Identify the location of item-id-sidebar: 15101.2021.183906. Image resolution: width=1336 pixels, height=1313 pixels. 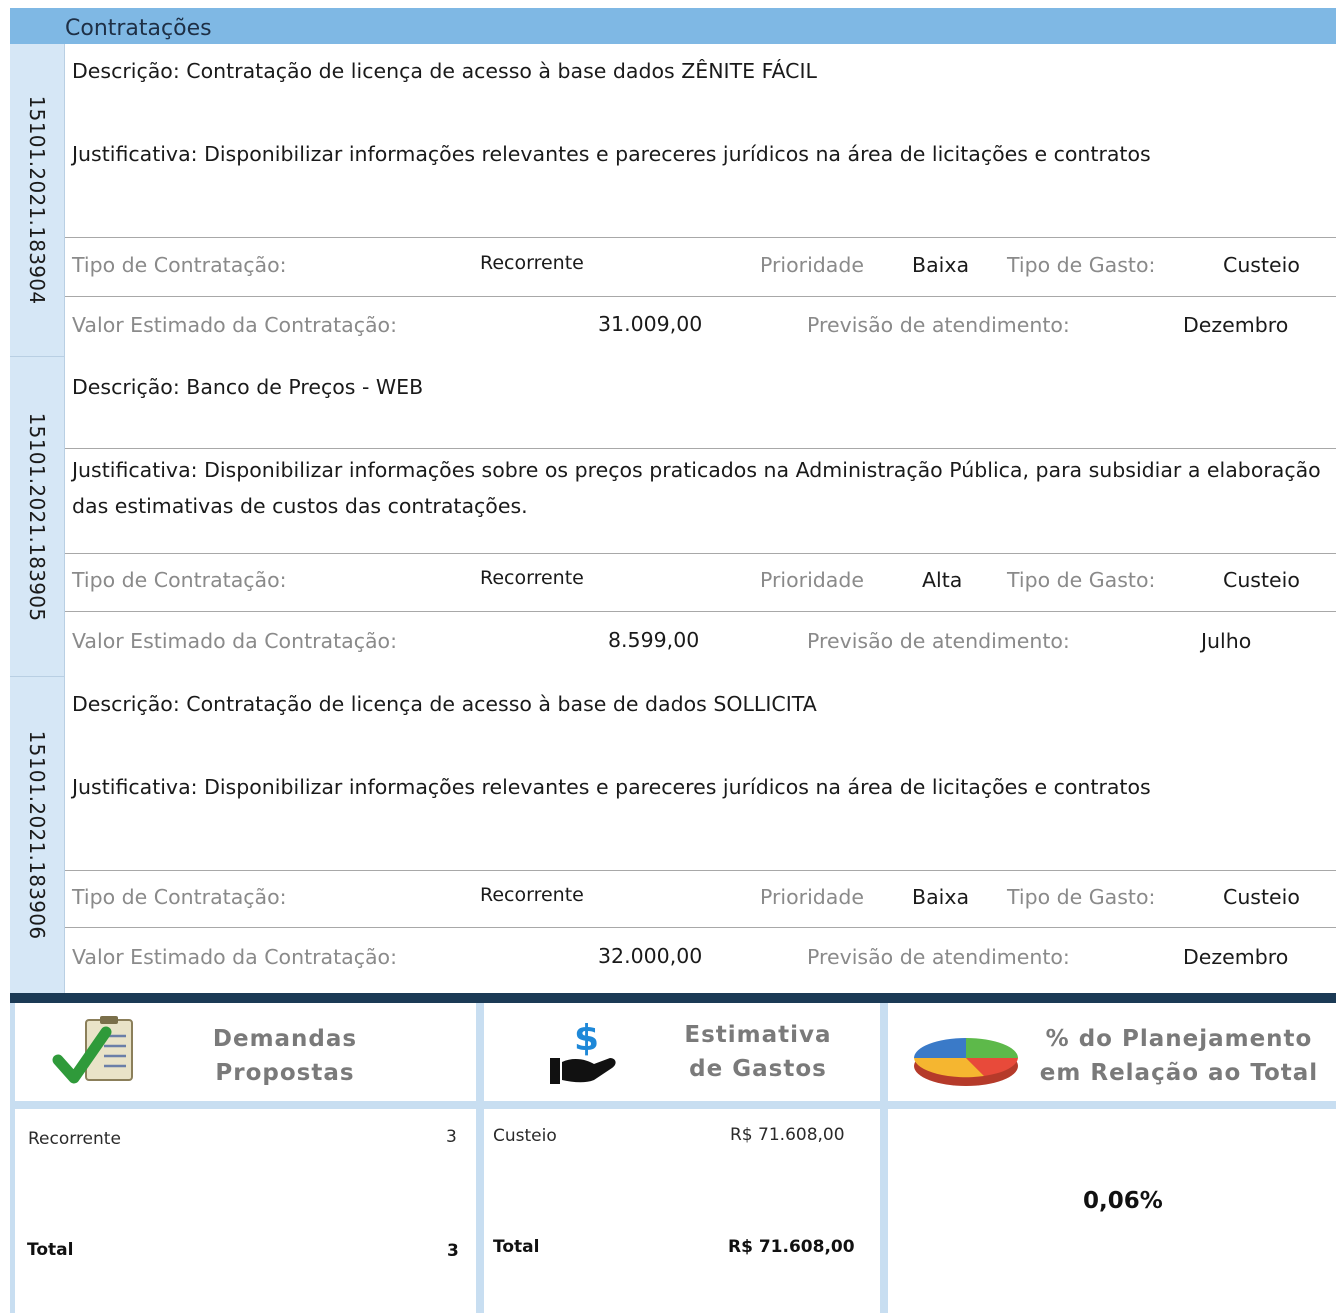
(37, 835).